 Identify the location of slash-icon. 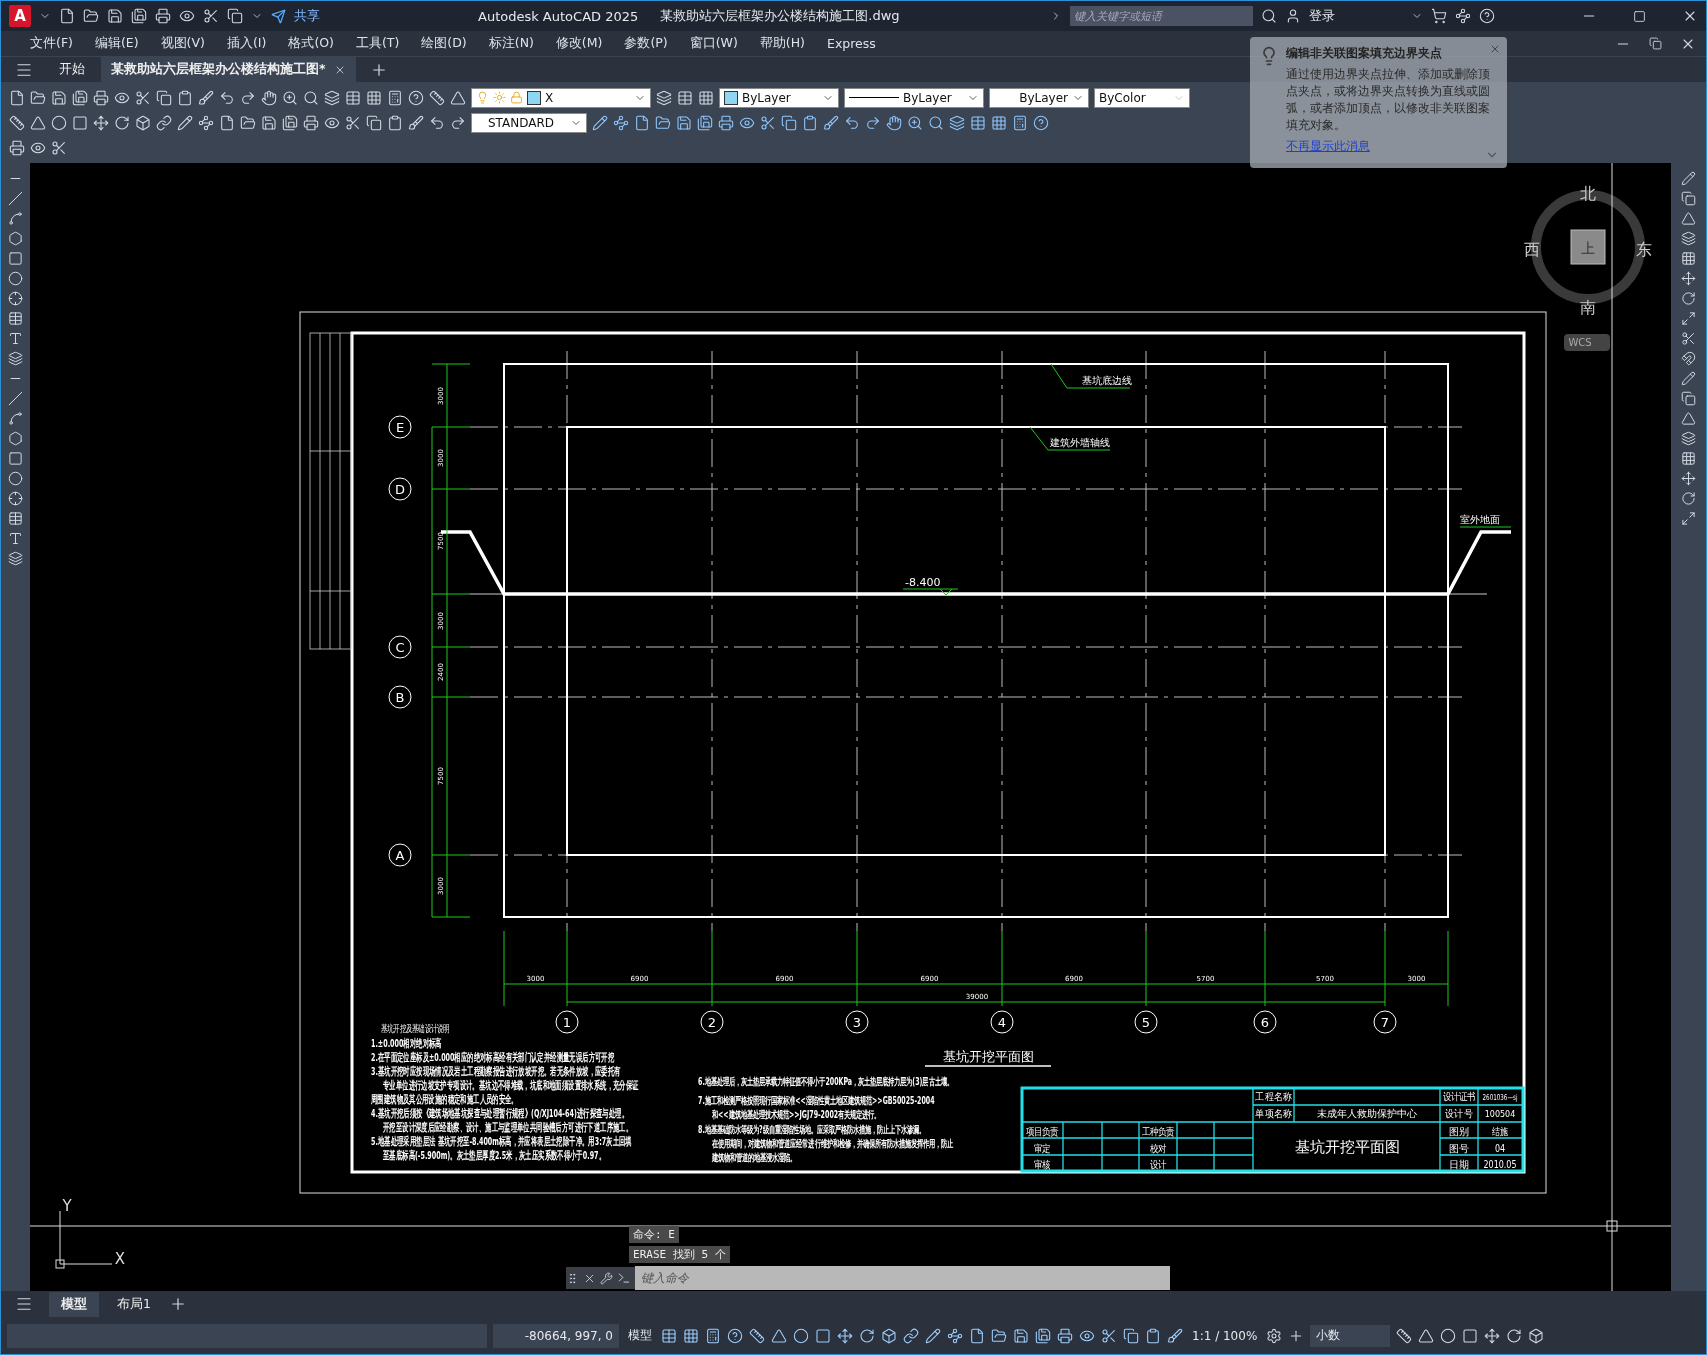
(16, 198).